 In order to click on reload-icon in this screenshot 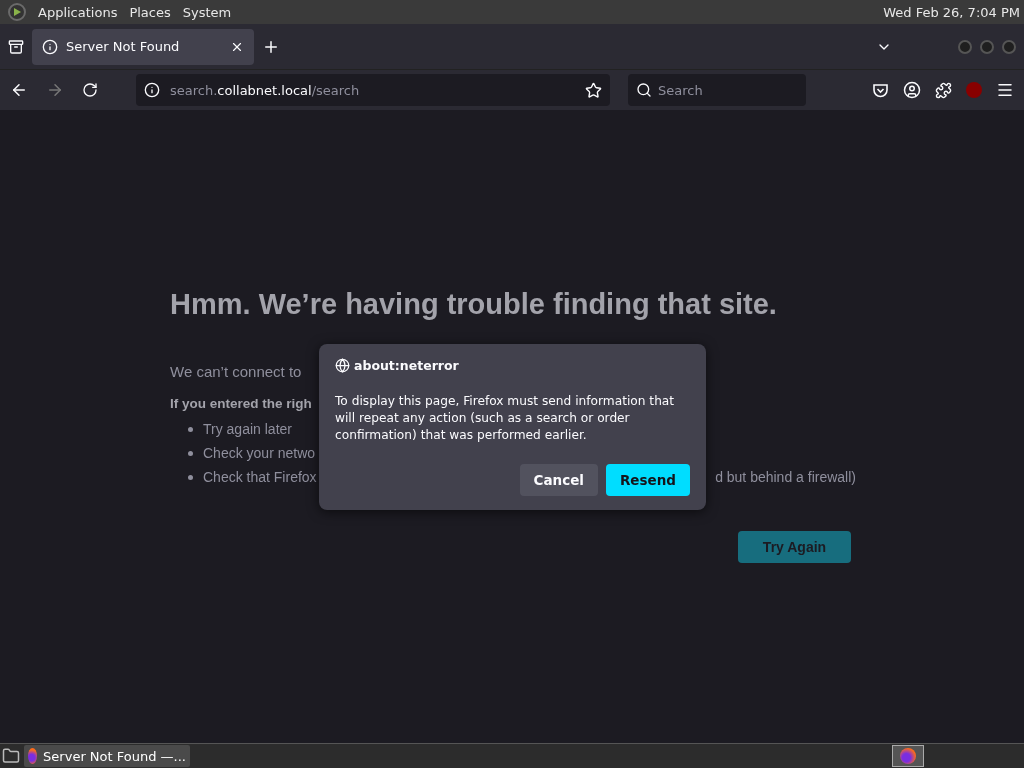, I will do `click(90, 90)`.